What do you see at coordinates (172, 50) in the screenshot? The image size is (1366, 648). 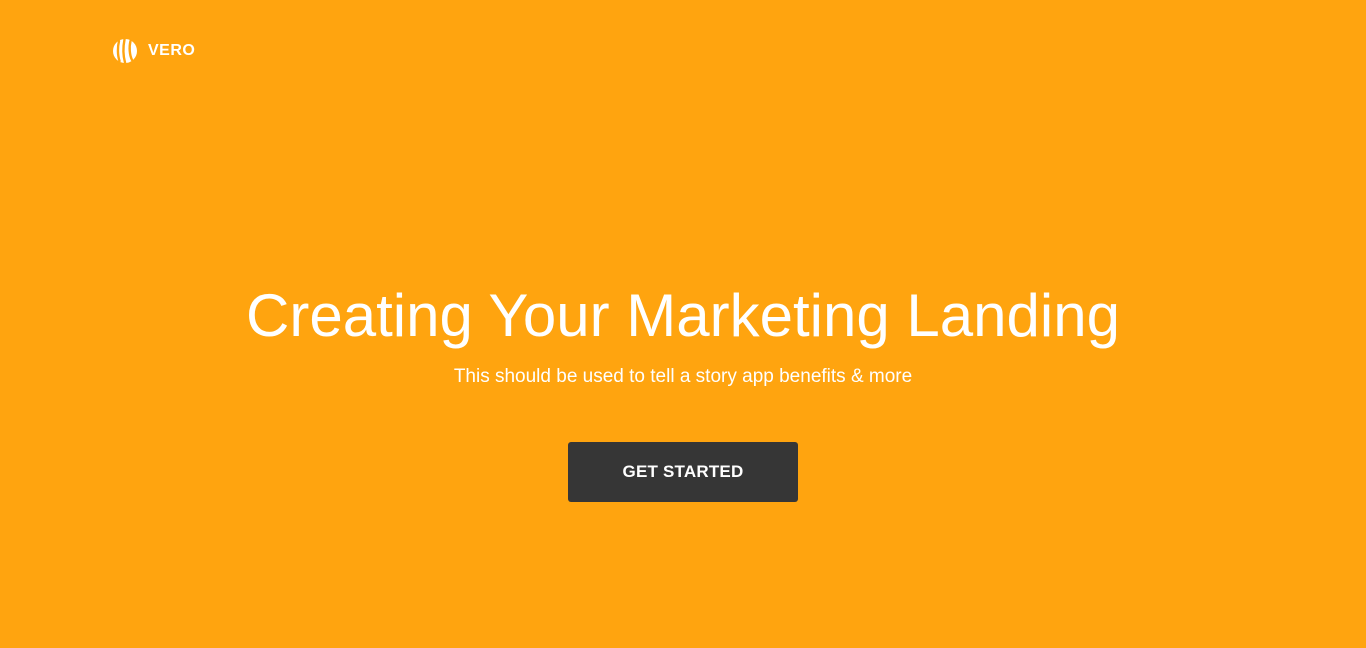 I see `brand-name: VERO` at bounding box center [172, 50].